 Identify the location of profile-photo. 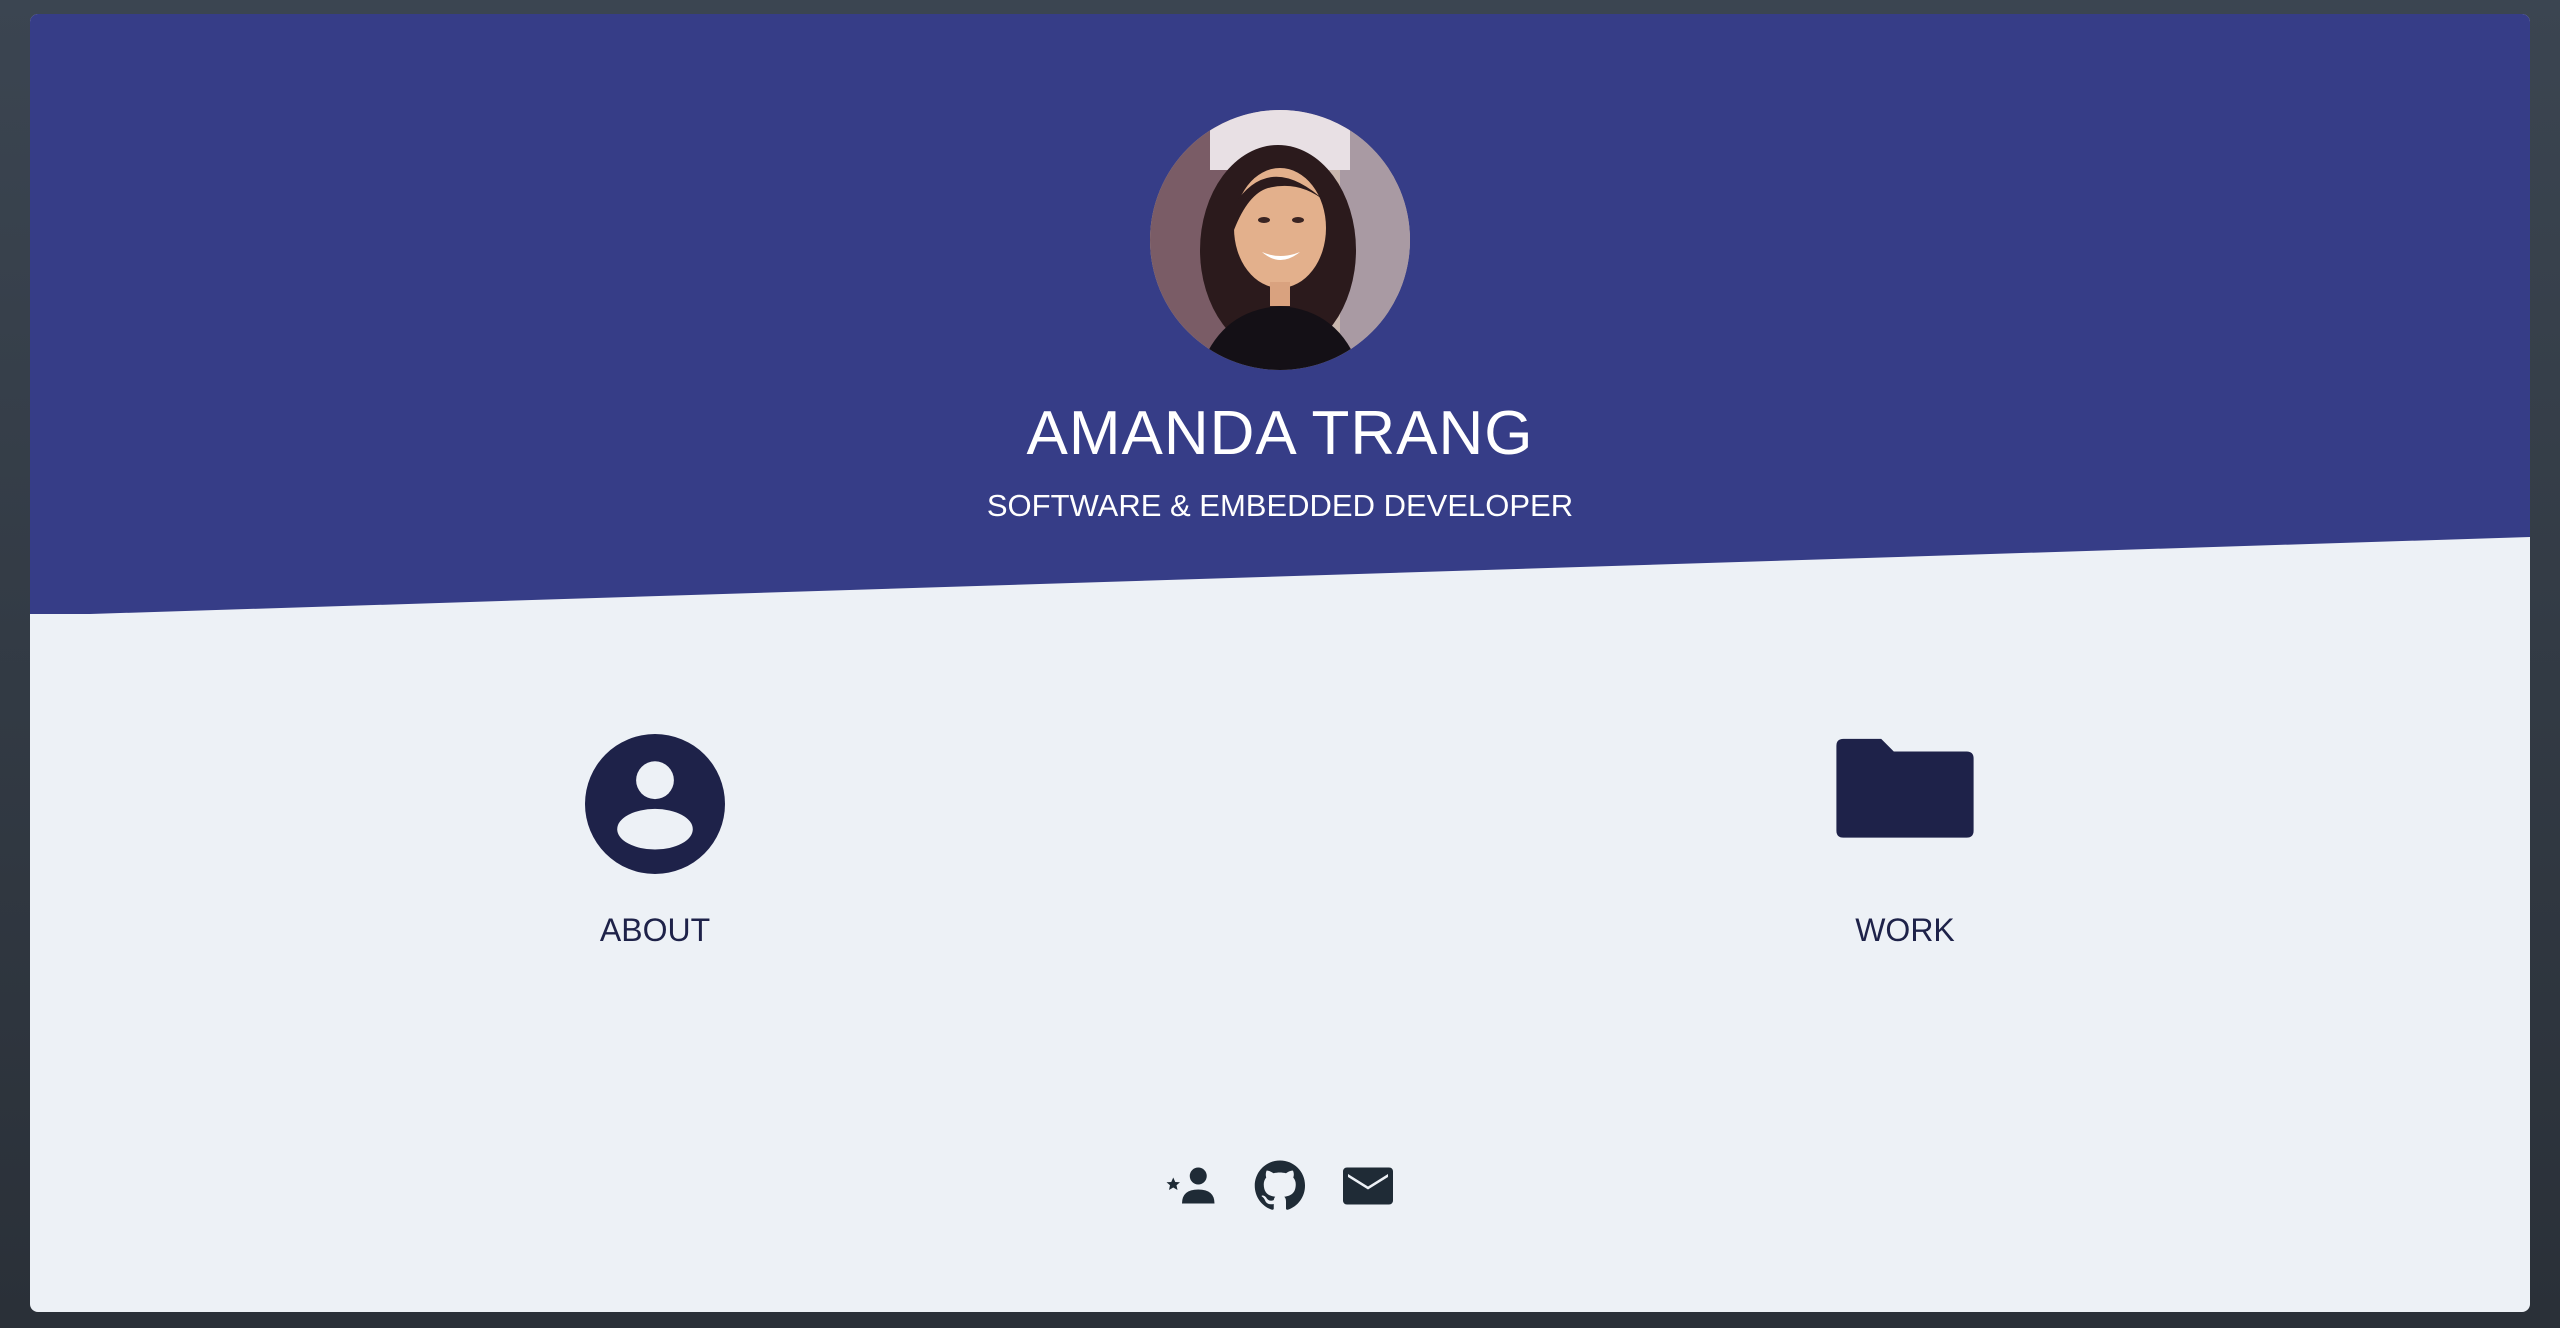
(1280, 240).